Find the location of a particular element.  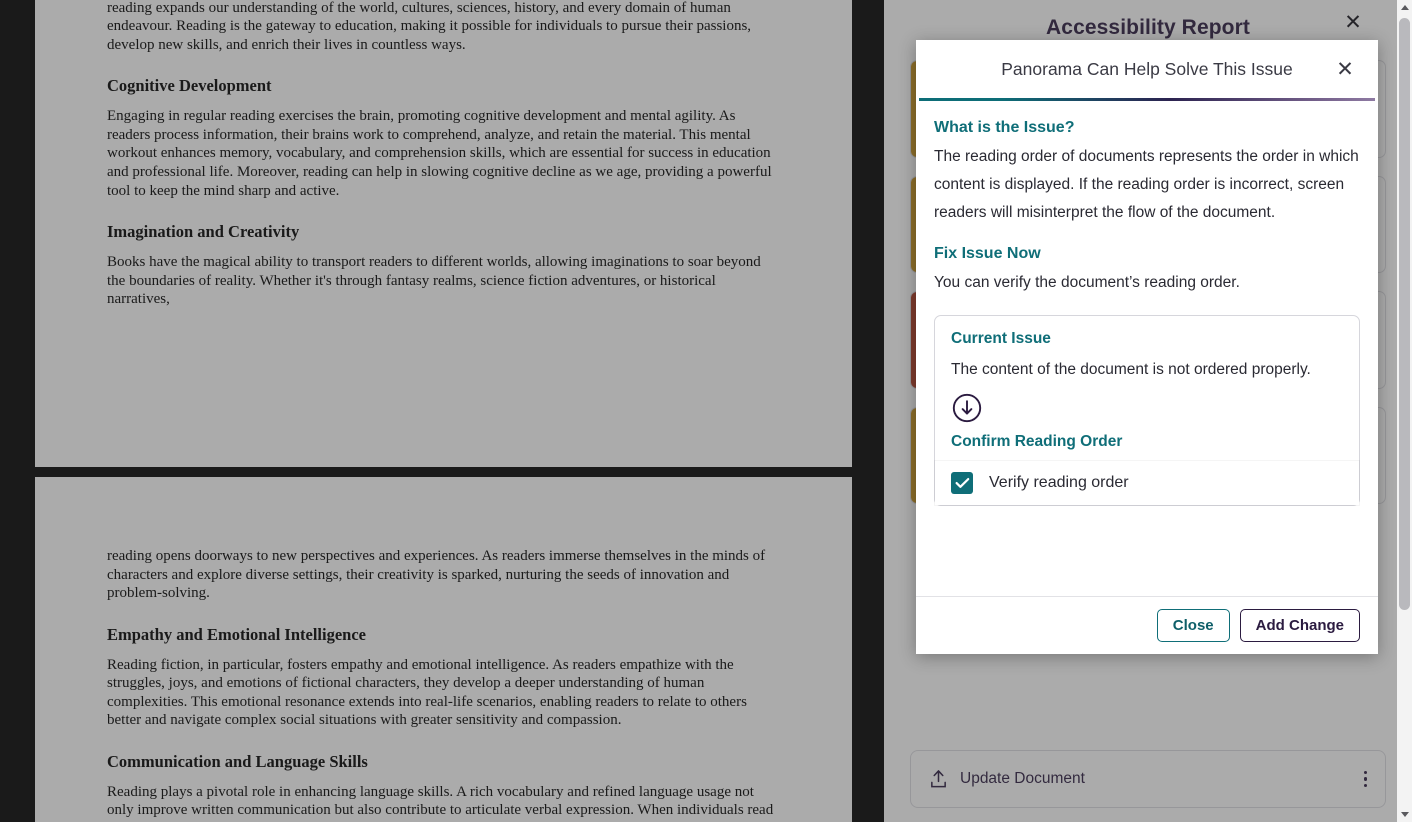

verify-reading-order-label: Verify reading order is located at coordinates (1059, 482).